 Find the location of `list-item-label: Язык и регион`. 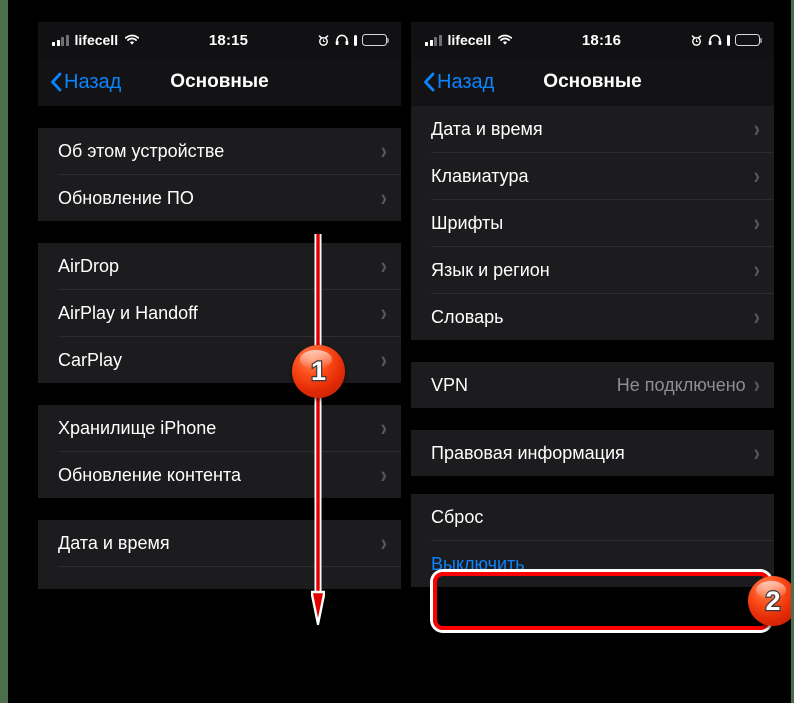

list-item-label: Язык и регион is located at coordinates (490, 269).